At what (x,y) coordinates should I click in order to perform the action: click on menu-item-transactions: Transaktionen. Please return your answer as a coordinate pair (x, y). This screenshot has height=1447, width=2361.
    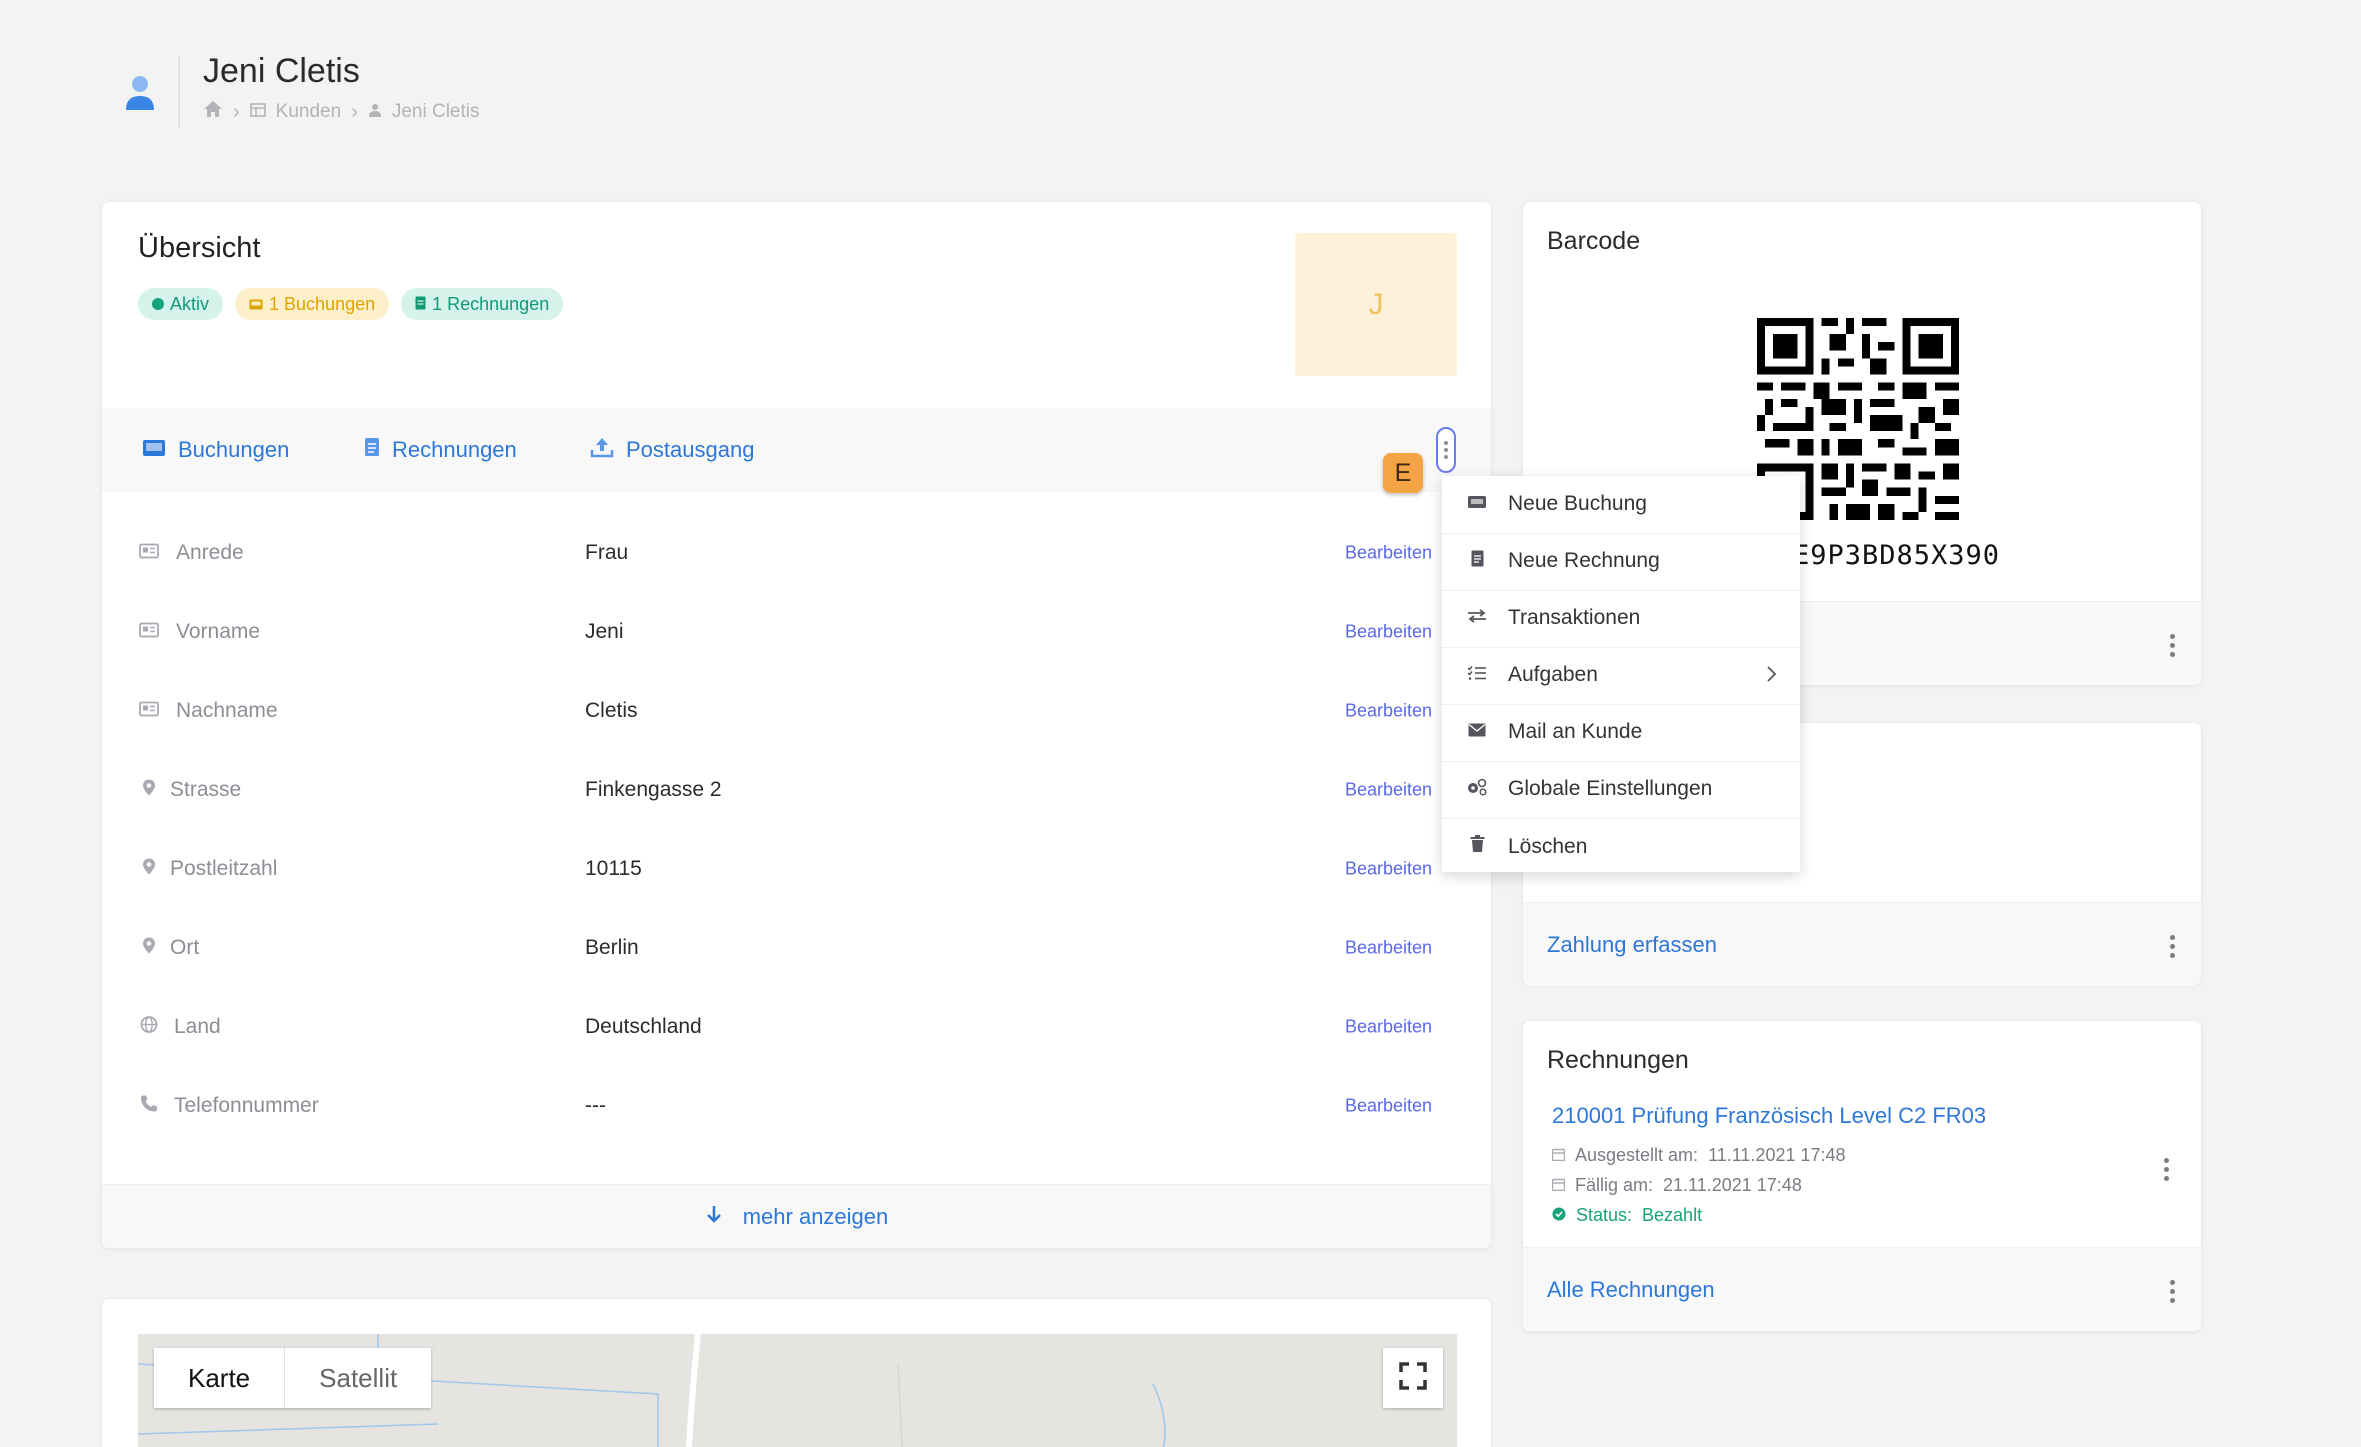
    Looking at the image, I should click on (1621, 619).